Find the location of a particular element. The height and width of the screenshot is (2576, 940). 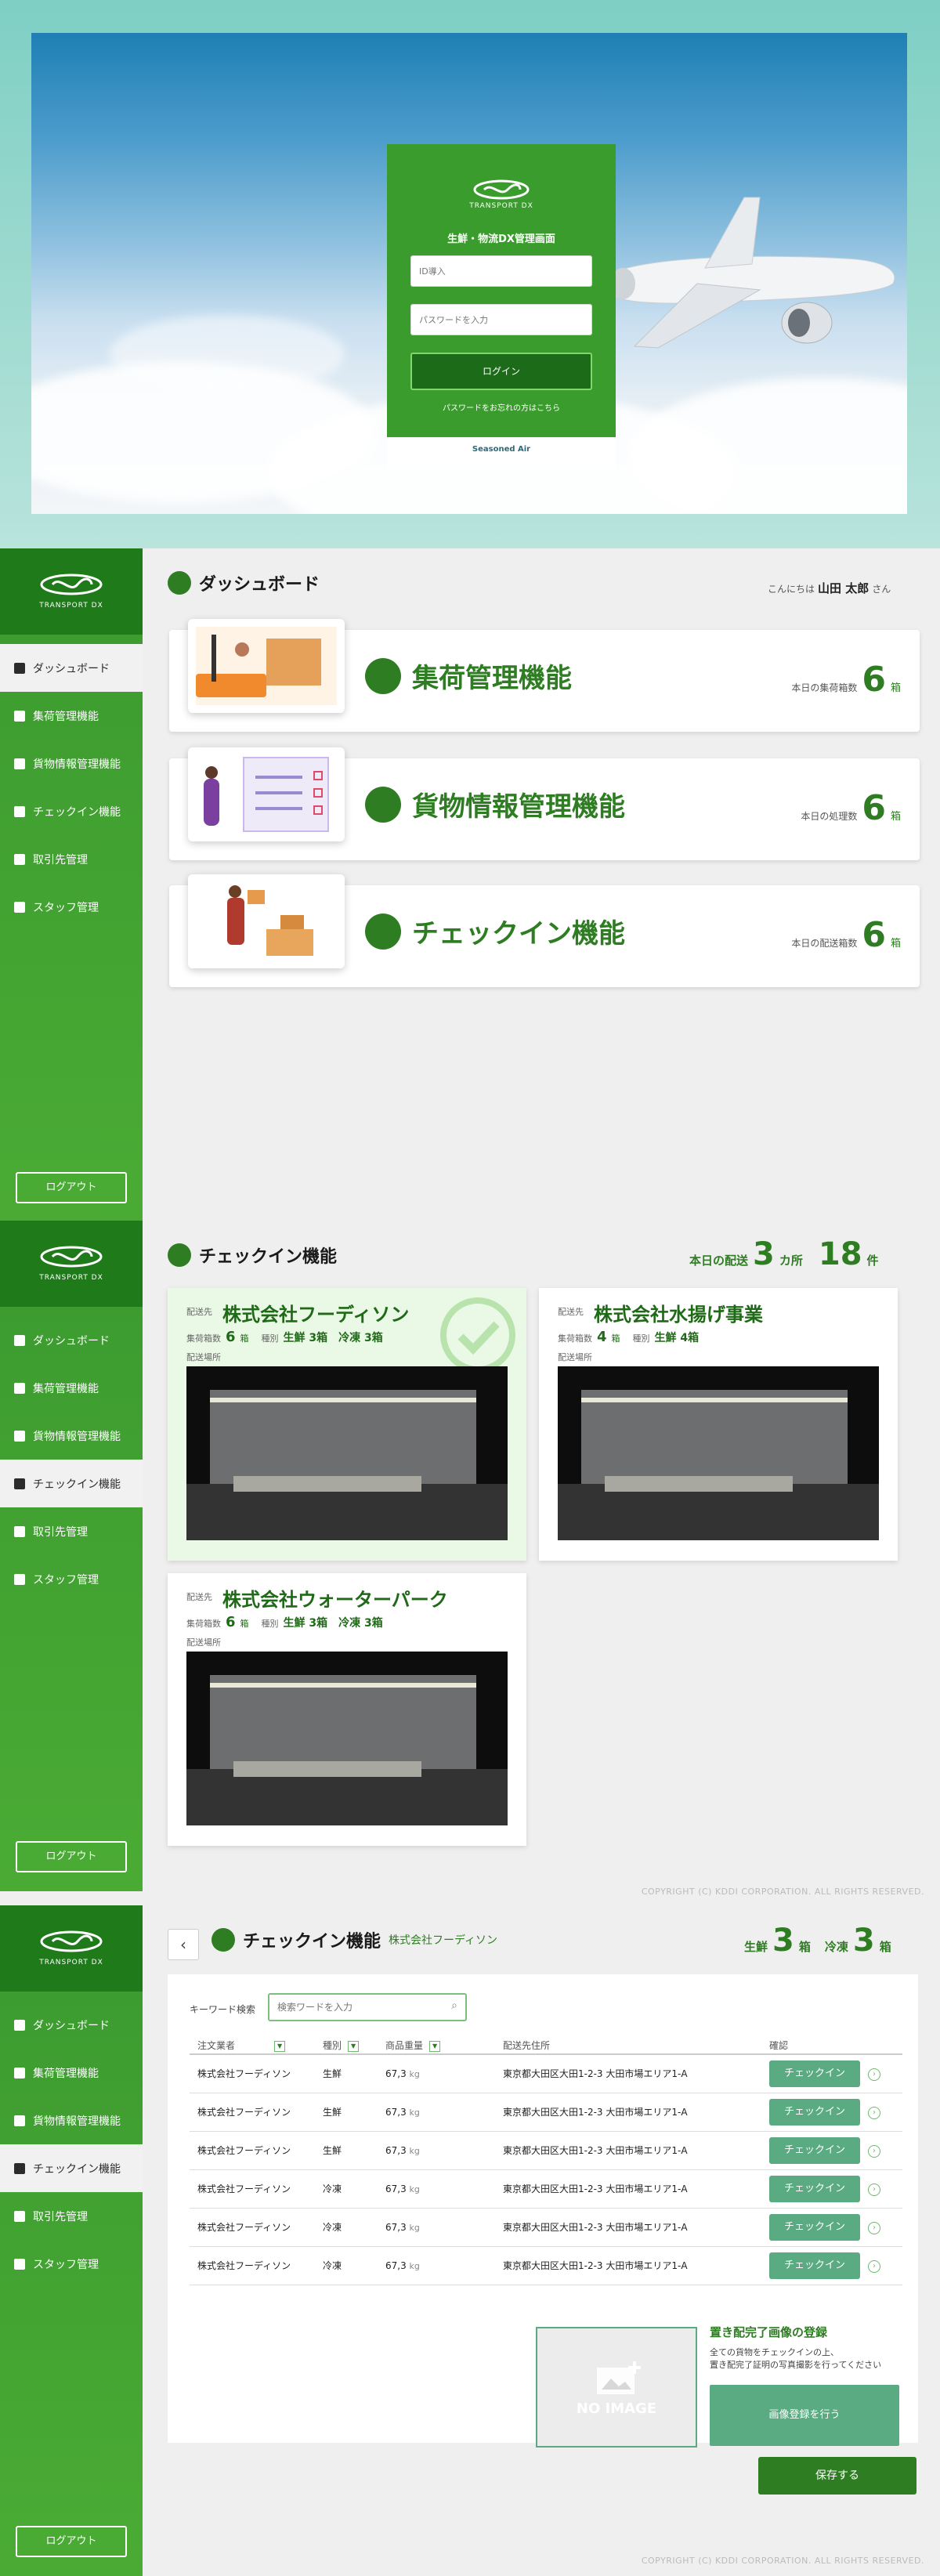

feature-card-cargo: 貨物情報管理機能 本日の処理数 6 箱 is located at coordinates (544, 804).